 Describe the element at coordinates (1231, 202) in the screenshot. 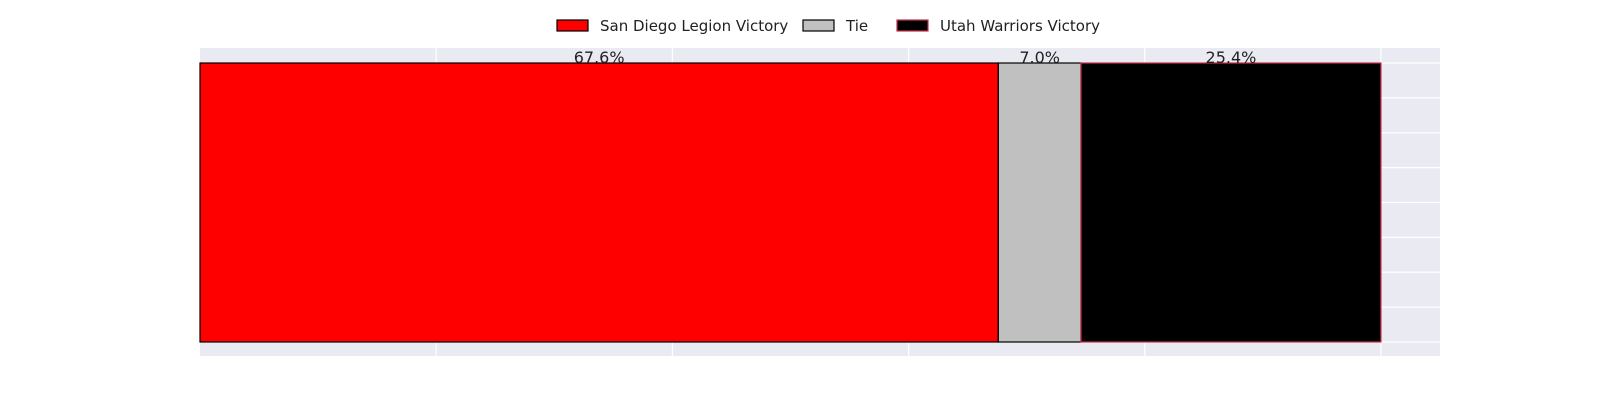

I see `bar-segment-utah-warriors-victory` at that location.